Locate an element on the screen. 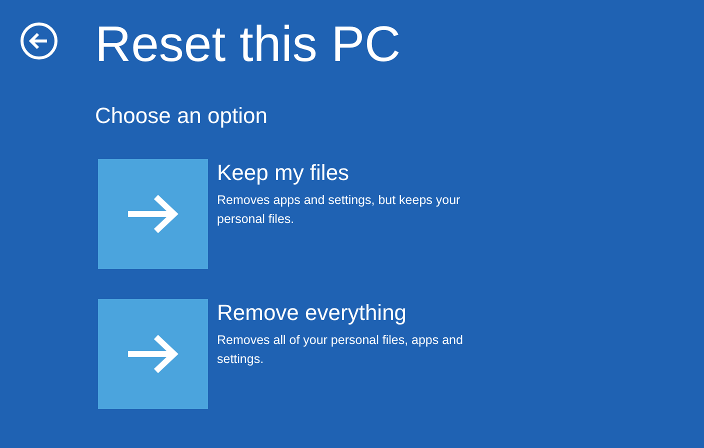 This screenshot has width=704, height=448. option-title: Remove everything is located at coordinates (357, 313).